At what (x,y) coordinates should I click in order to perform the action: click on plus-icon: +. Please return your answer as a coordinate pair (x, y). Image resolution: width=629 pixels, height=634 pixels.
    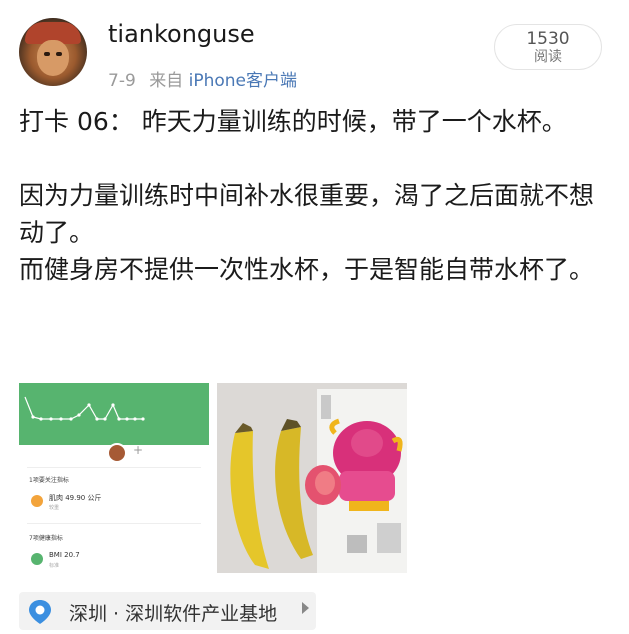
    Looking at the image, I should click on (138, 450).